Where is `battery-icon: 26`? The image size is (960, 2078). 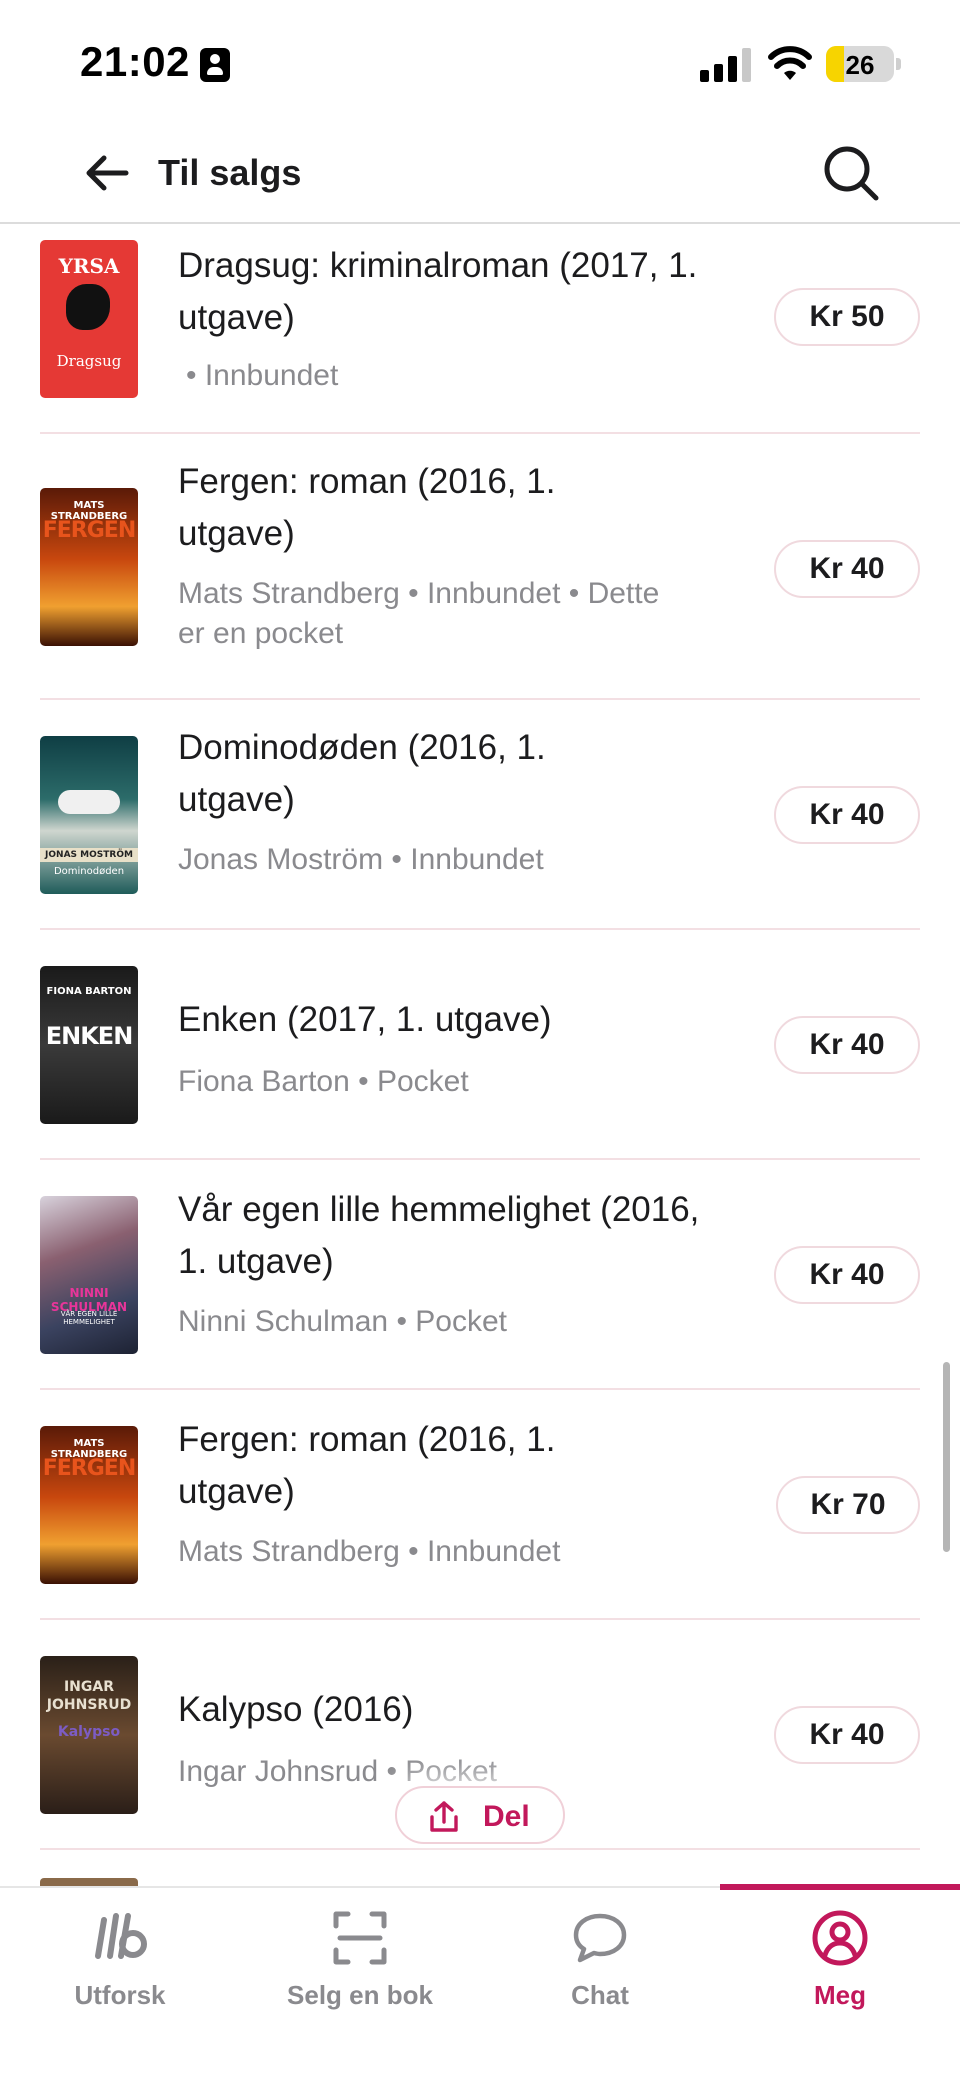
battery-icon: 26 is located at coordinates (860, 64).